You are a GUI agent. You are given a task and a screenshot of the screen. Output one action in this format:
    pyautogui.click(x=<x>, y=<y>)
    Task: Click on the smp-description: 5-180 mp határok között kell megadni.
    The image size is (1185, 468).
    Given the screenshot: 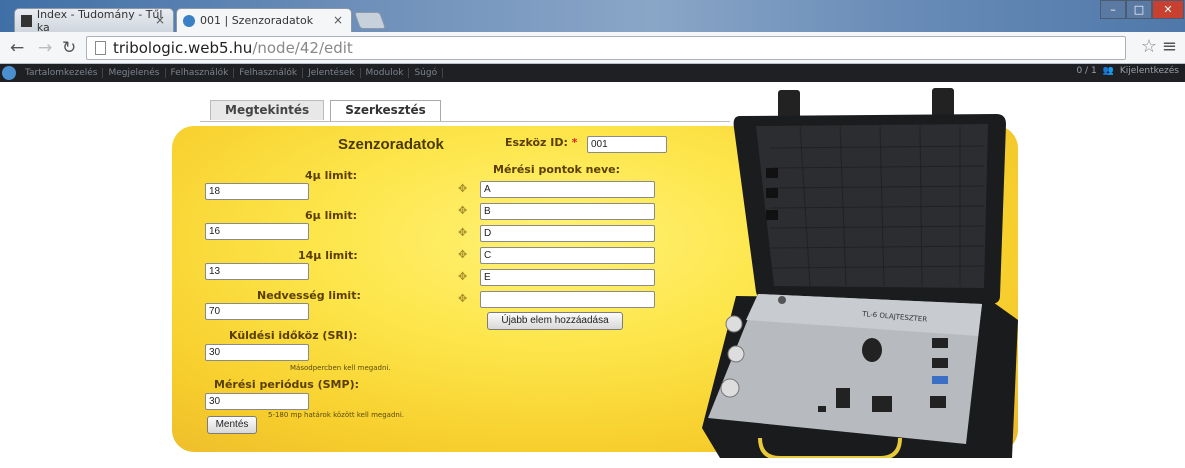 What is the action you would take?
    pyautogui.click(x=336, y=415)
    